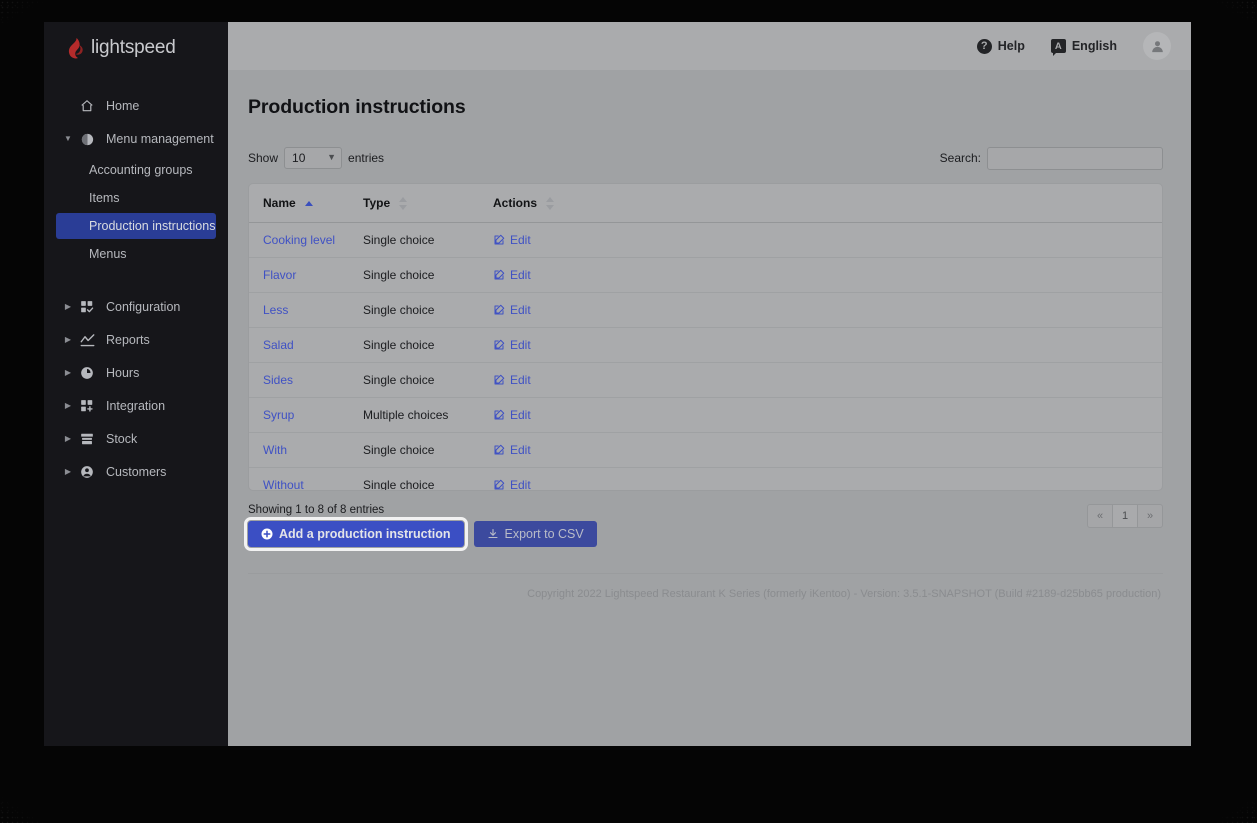  I want to click on sidebar-item-menus: Menus, so click(136, 254).